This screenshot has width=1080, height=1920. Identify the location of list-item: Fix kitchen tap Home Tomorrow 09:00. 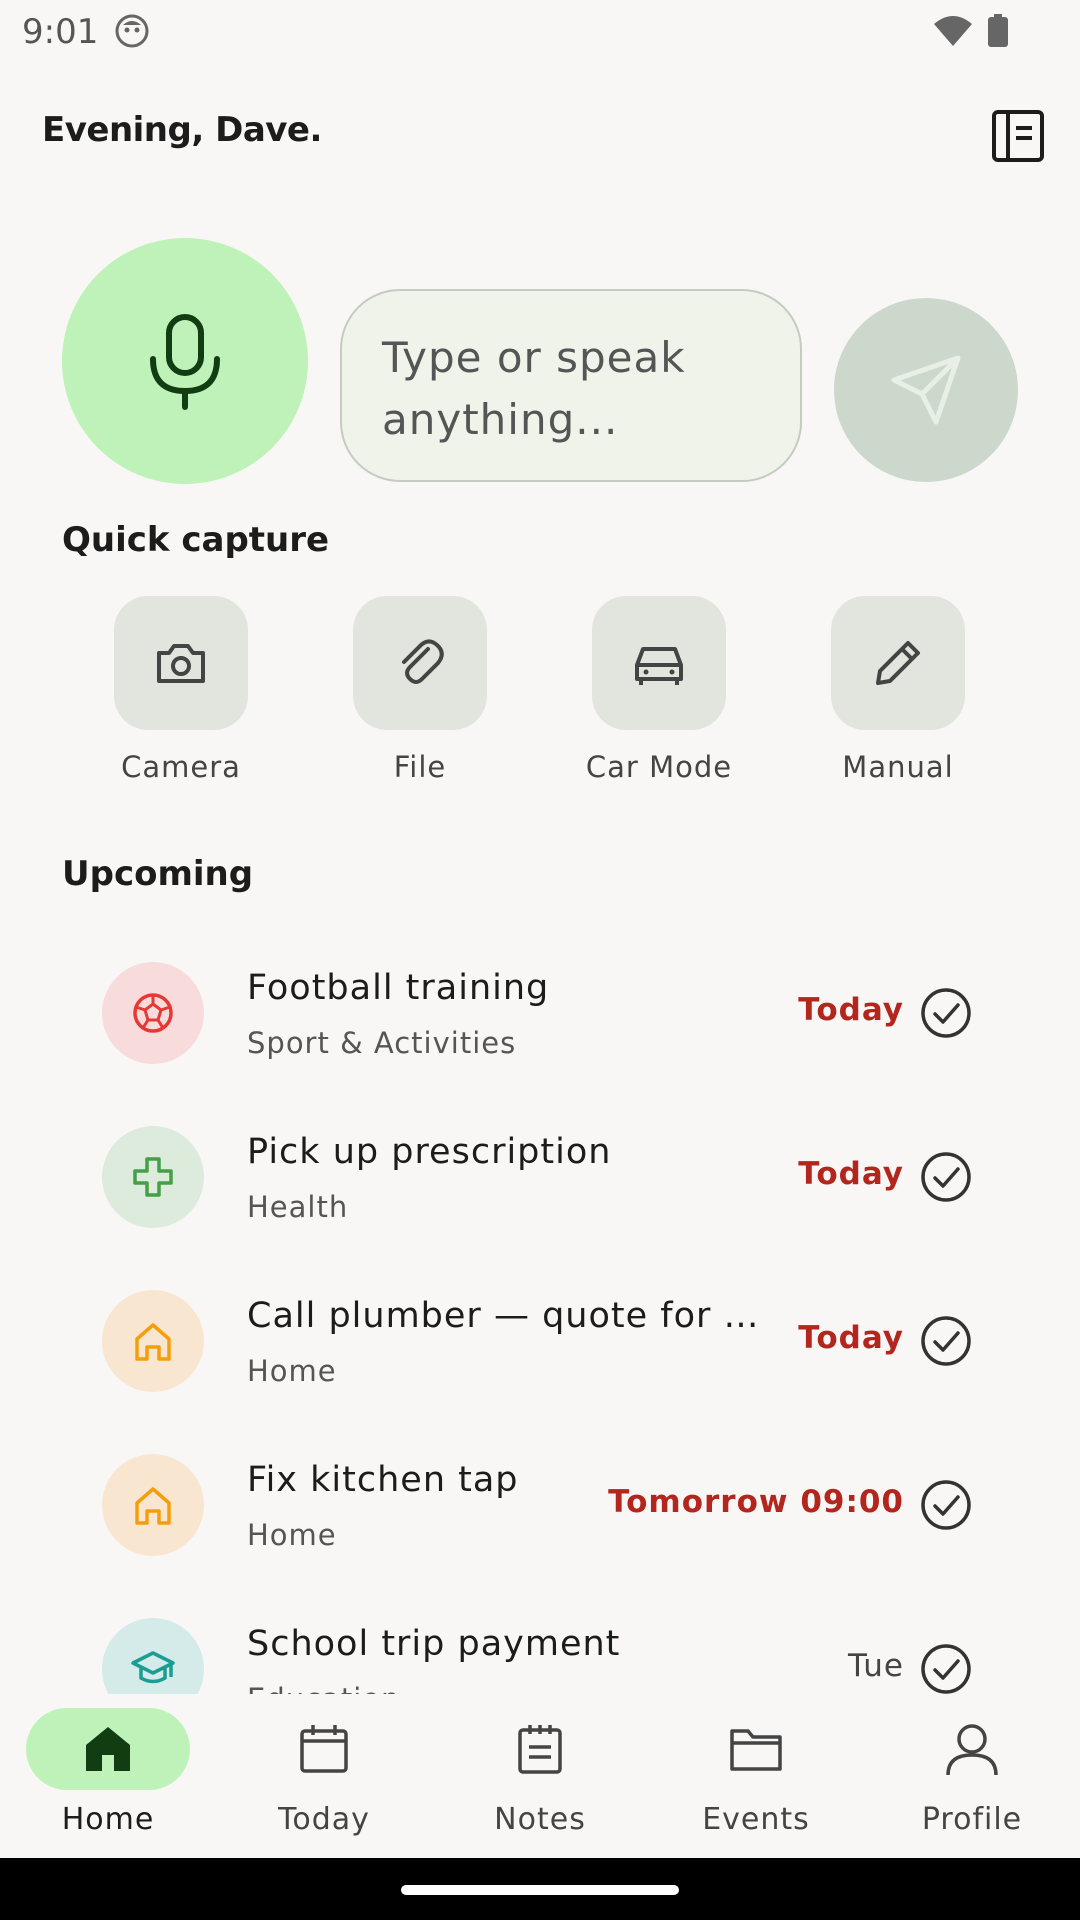
(540, 1536).